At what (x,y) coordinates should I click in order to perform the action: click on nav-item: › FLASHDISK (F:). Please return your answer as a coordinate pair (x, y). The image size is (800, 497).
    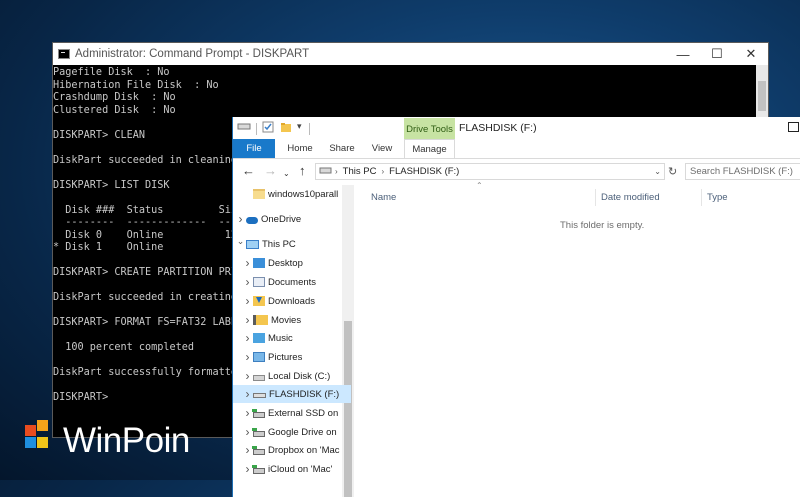
    Looking at the image, I should click on (292, 394).